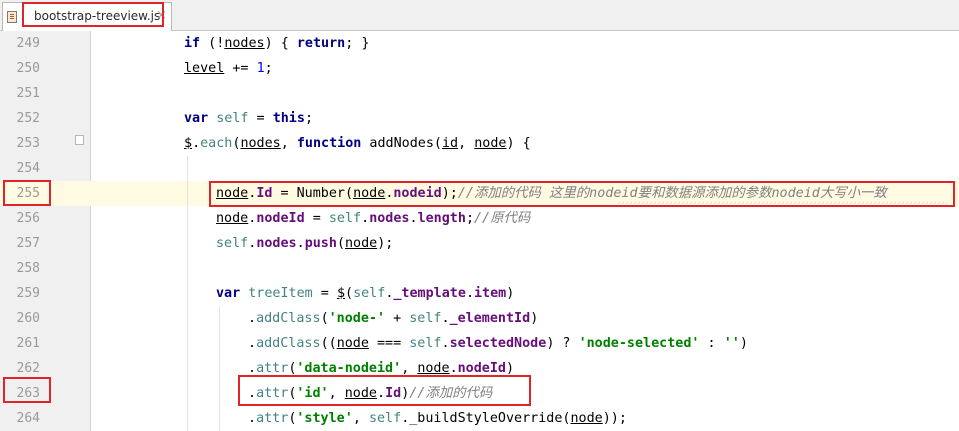 This screenshot has height=431, width=959. What do you see at coordinates (349, 368) in the screenshot?
I see `code-token: 'data-nodeid'` at bounding box center [349, 368].